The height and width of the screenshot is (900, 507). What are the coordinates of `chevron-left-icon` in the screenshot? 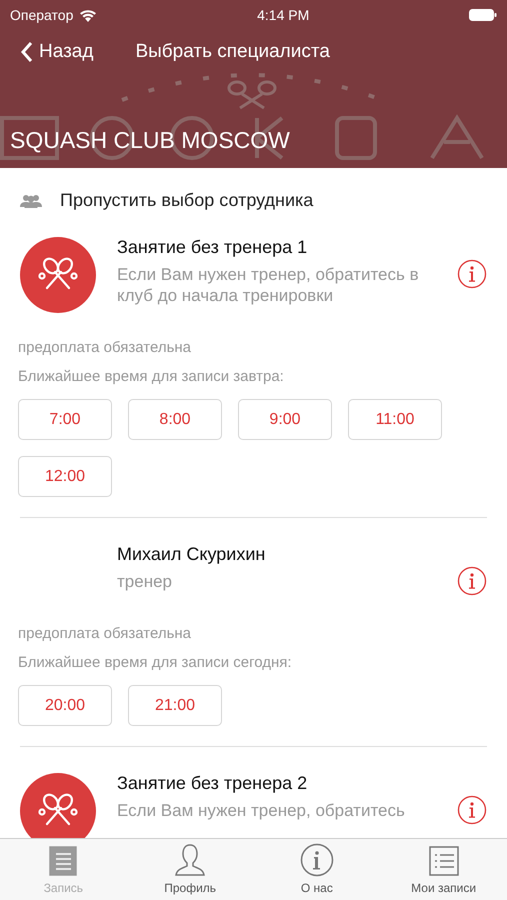 It's located at (26, 52).